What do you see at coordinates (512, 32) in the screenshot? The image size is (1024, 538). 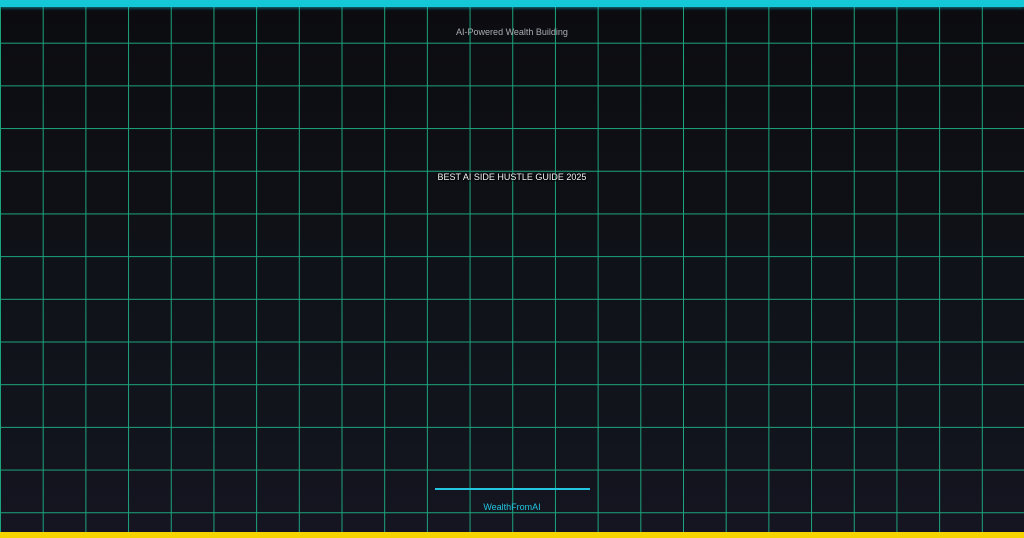 I see `tagline: AI-Powered Wealth Building` at bounding box center [512, 32].